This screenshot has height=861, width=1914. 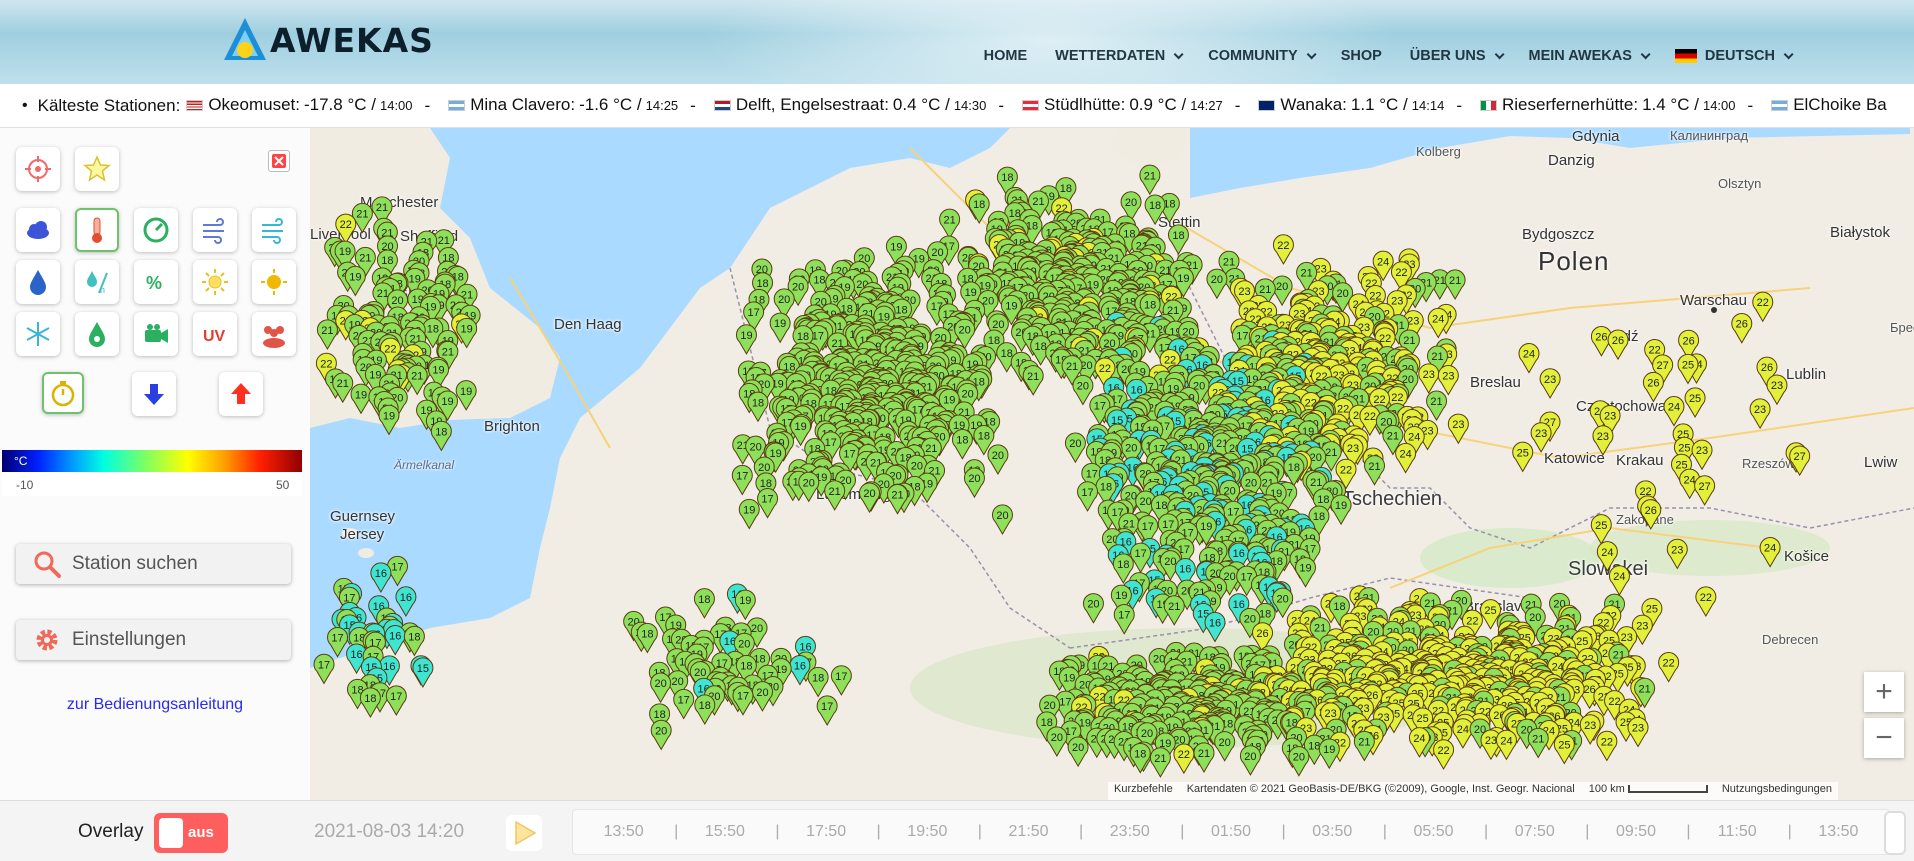 What do you see at coordinates (38, 169) in the screenshot?
I see `locate-button` at bounding box center [38, 169].